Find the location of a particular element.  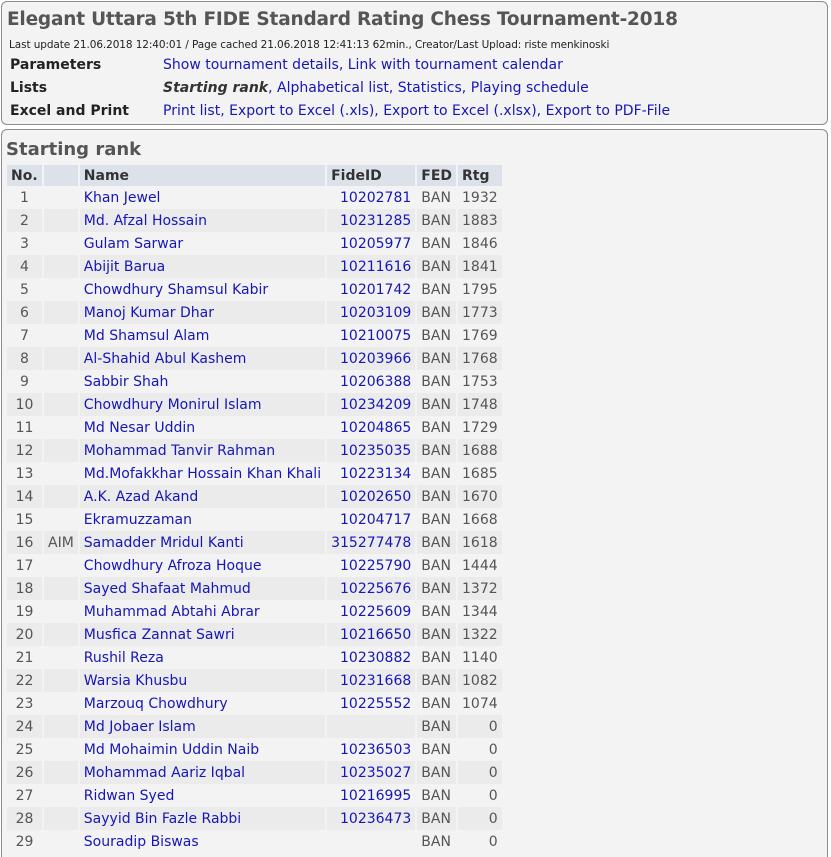

player-fideid-cell: 10204717 is located at coordinates (372, 519).